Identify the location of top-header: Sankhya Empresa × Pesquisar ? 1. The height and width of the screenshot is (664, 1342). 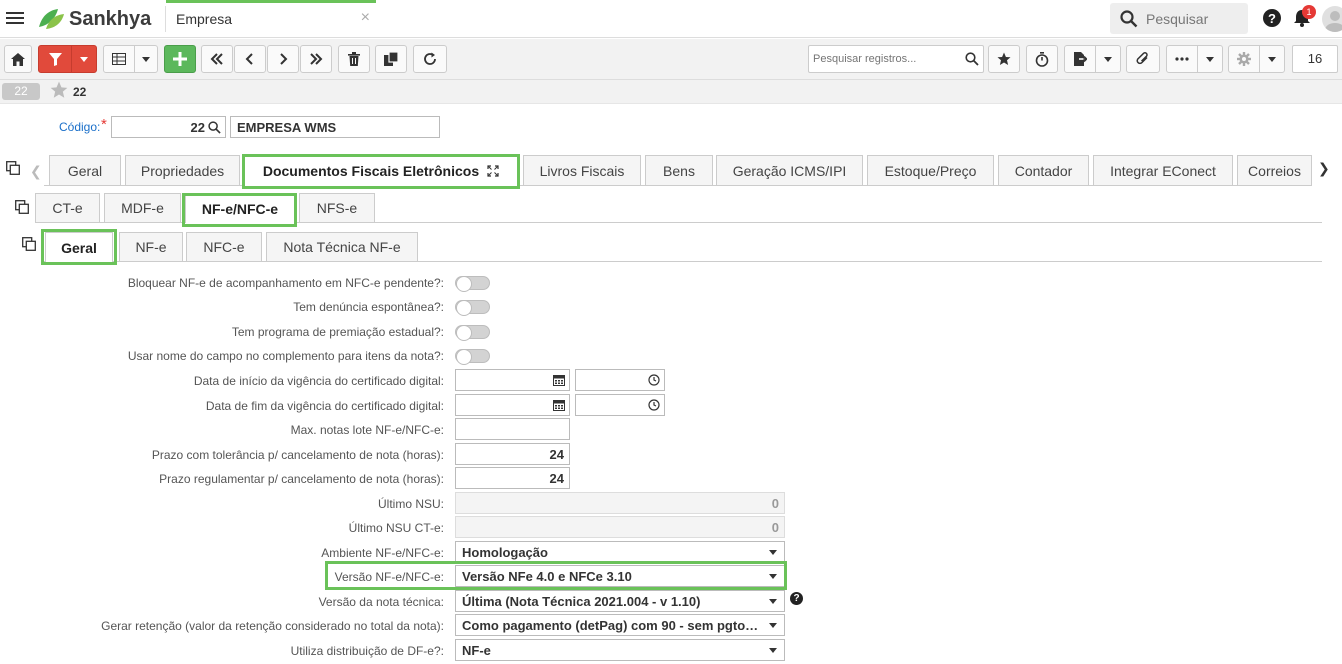
(671, 19).